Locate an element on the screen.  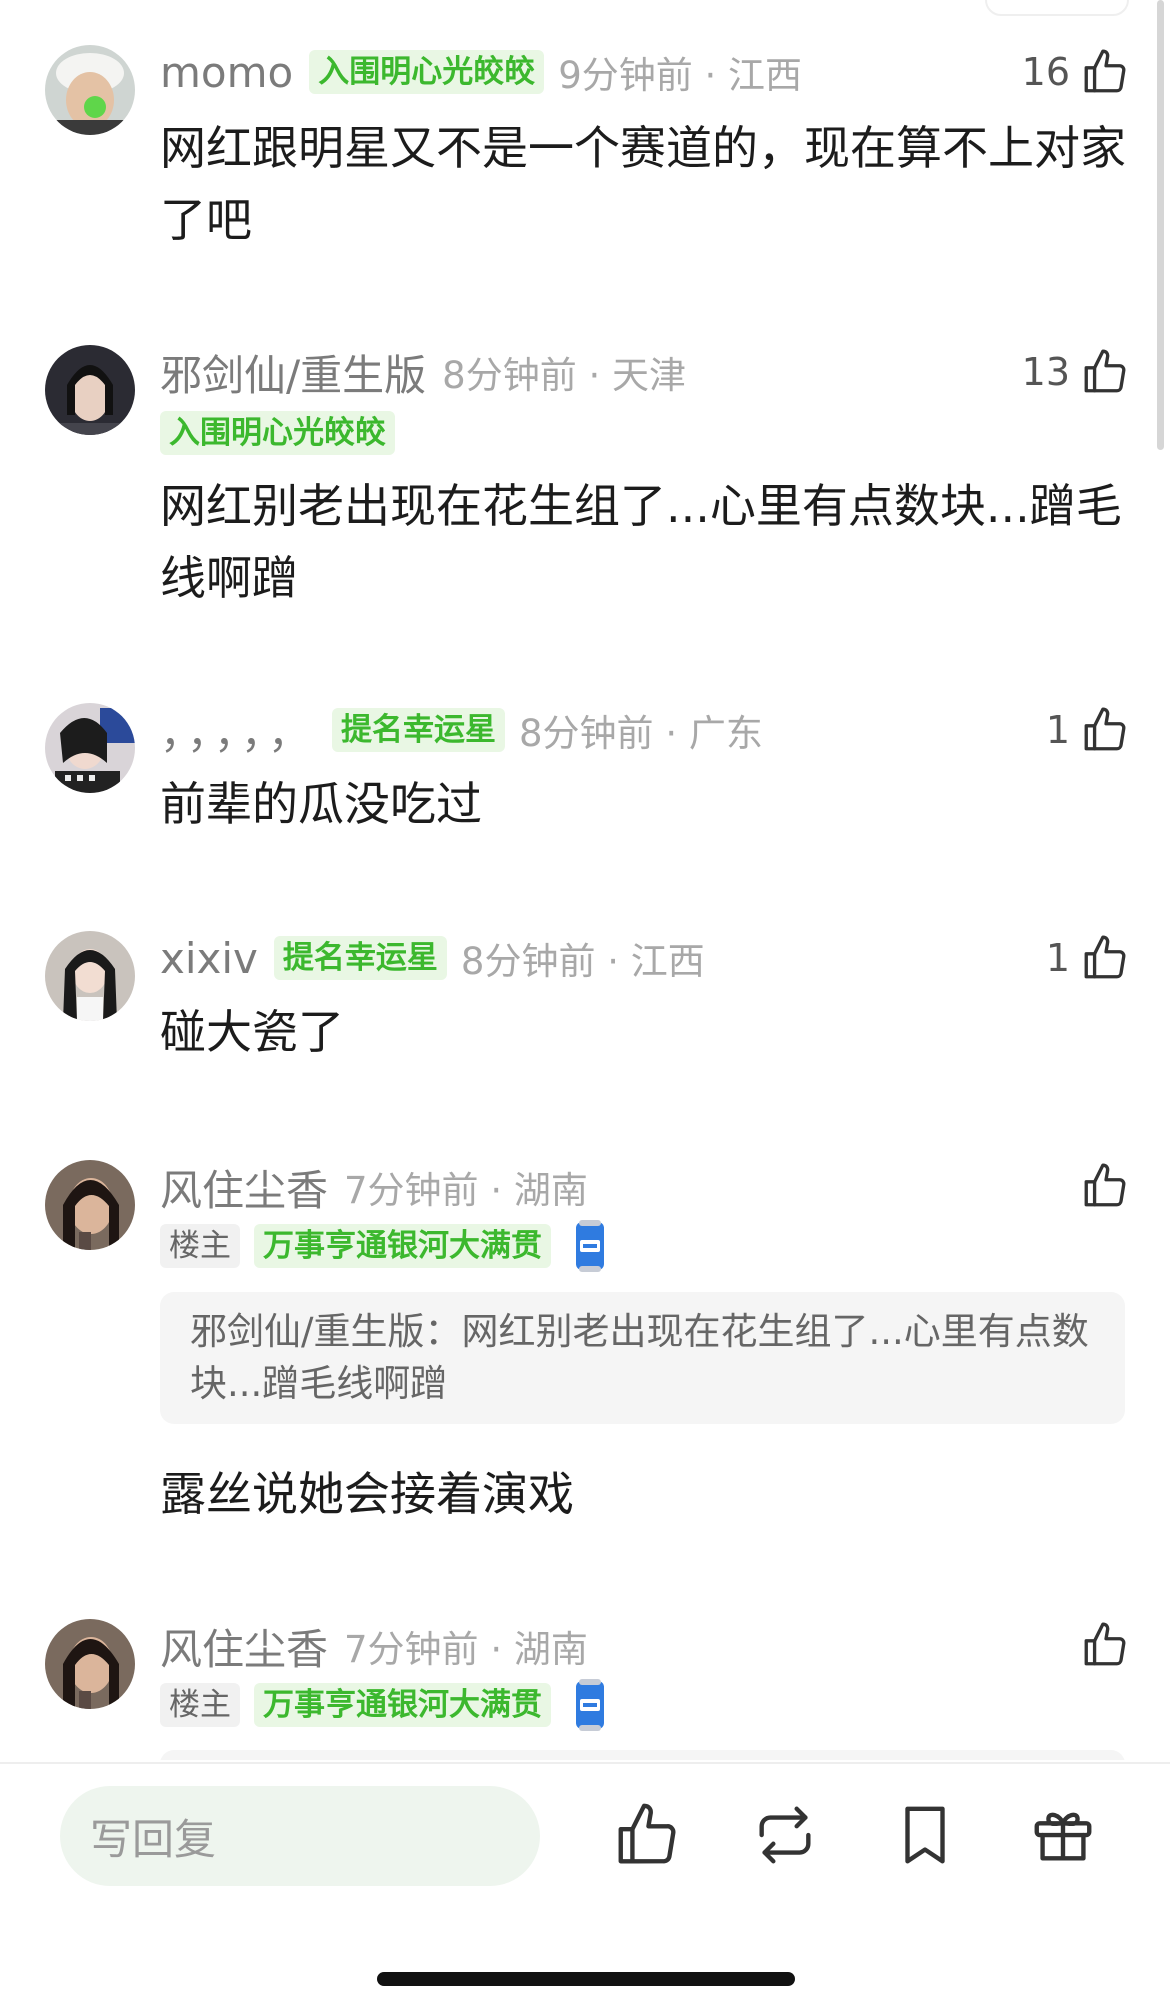
like-count: 13 is located at coordinates (1045, 372).